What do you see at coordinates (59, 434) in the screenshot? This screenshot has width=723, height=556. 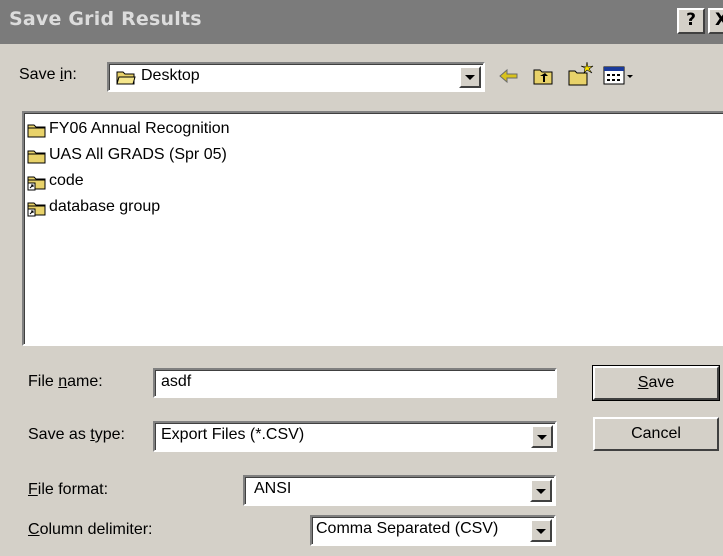 I see `save-as-type-label-text-1: Save as` at bounding box center [59, 434].